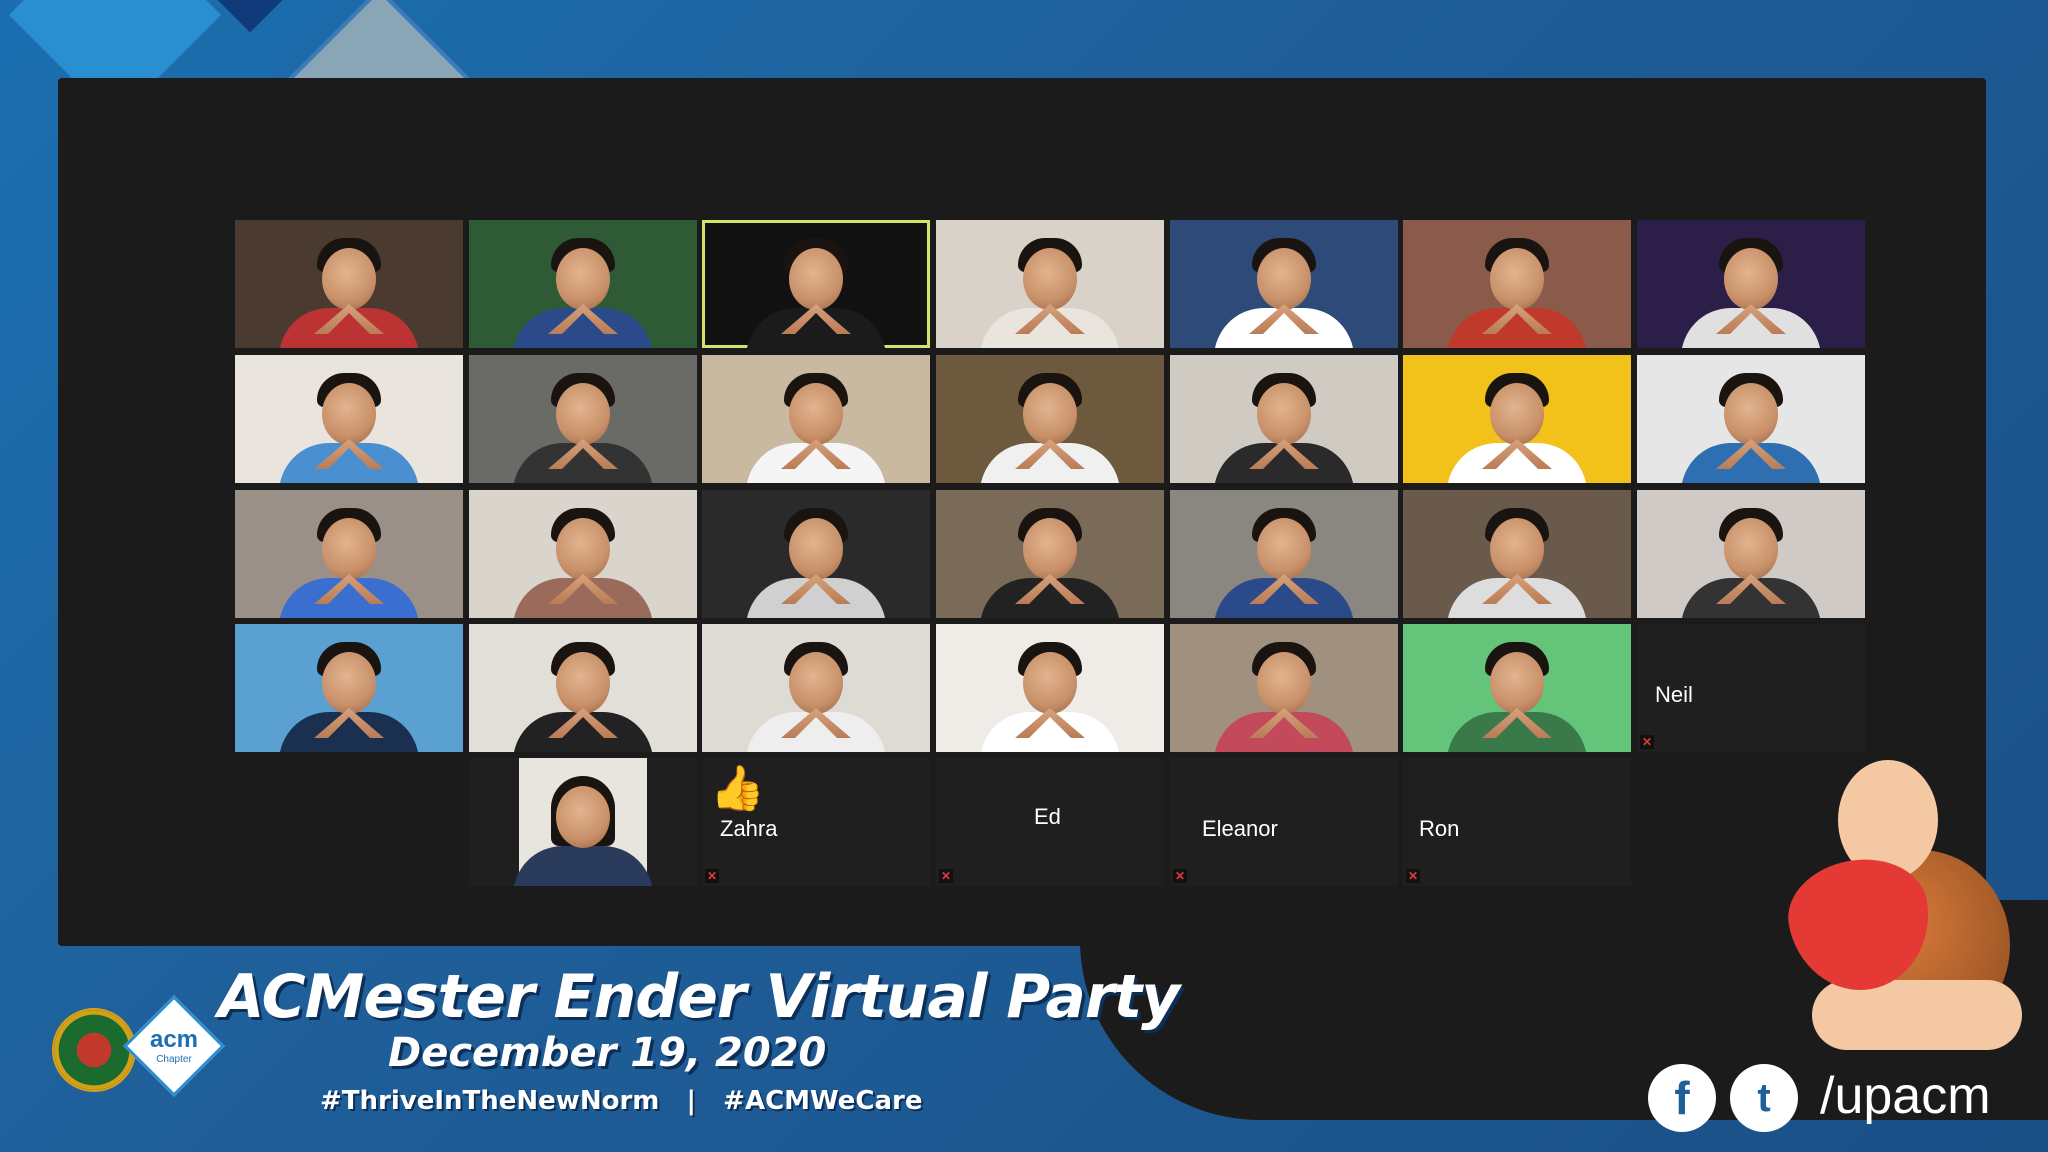 The image size is (2048, 1152). Describe the element at coordinates (816, 822) in the screenshot. I see `participant-tile: 👍 Zahra ✕` at that location.